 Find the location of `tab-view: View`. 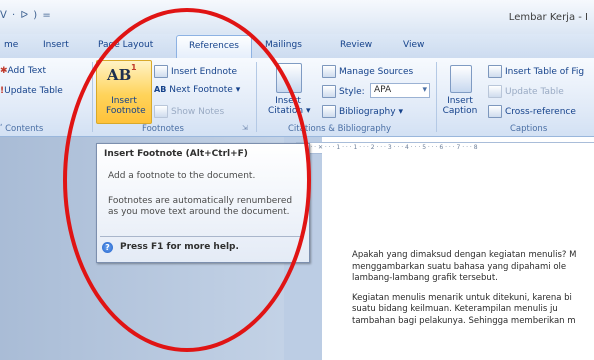

tab-view: View is located at coordinates (413, 45).